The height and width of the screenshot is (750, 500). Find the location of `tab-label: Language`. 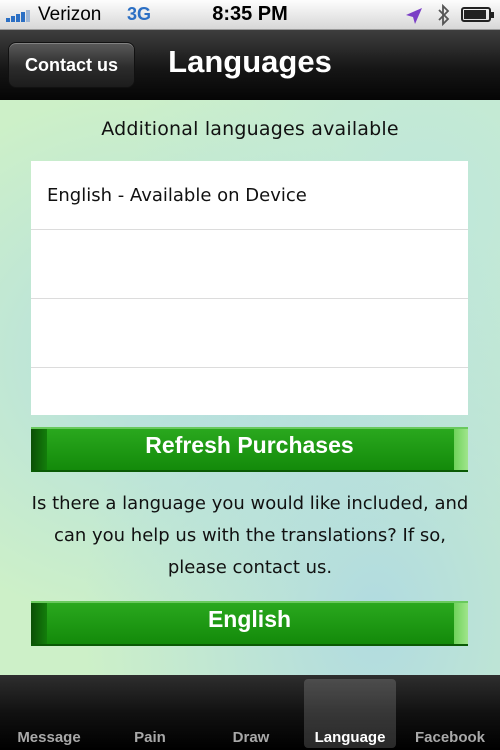

tab-label: Language is located at coordinates (350, 737).